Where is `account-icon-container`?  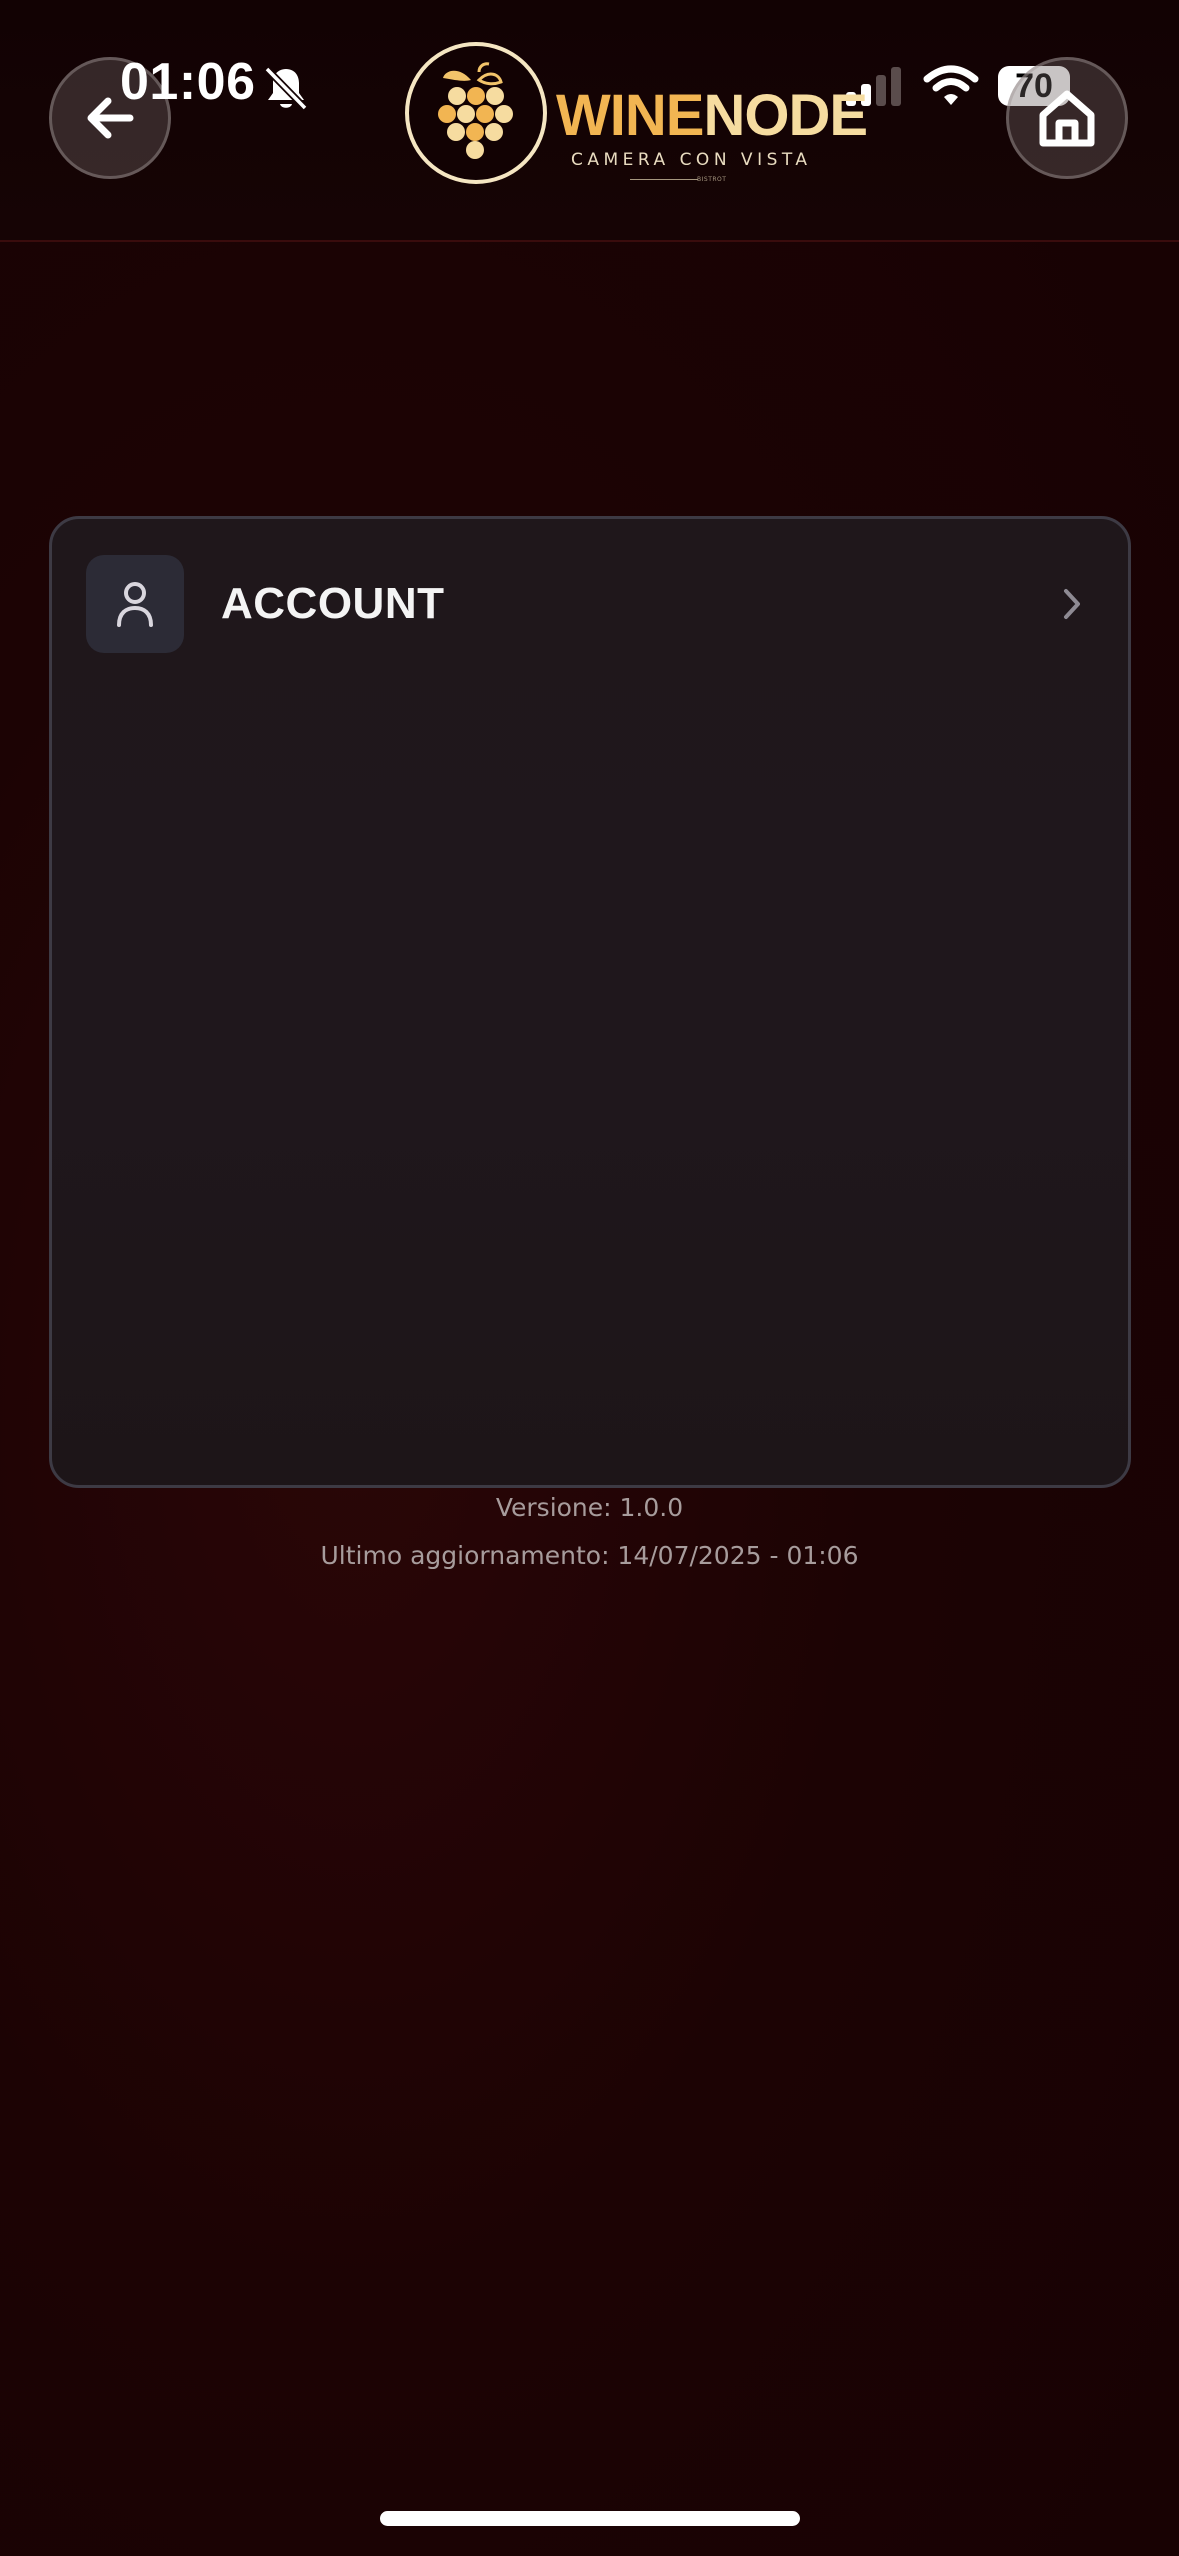
account-icon-container is located at coordinates (135, 604).